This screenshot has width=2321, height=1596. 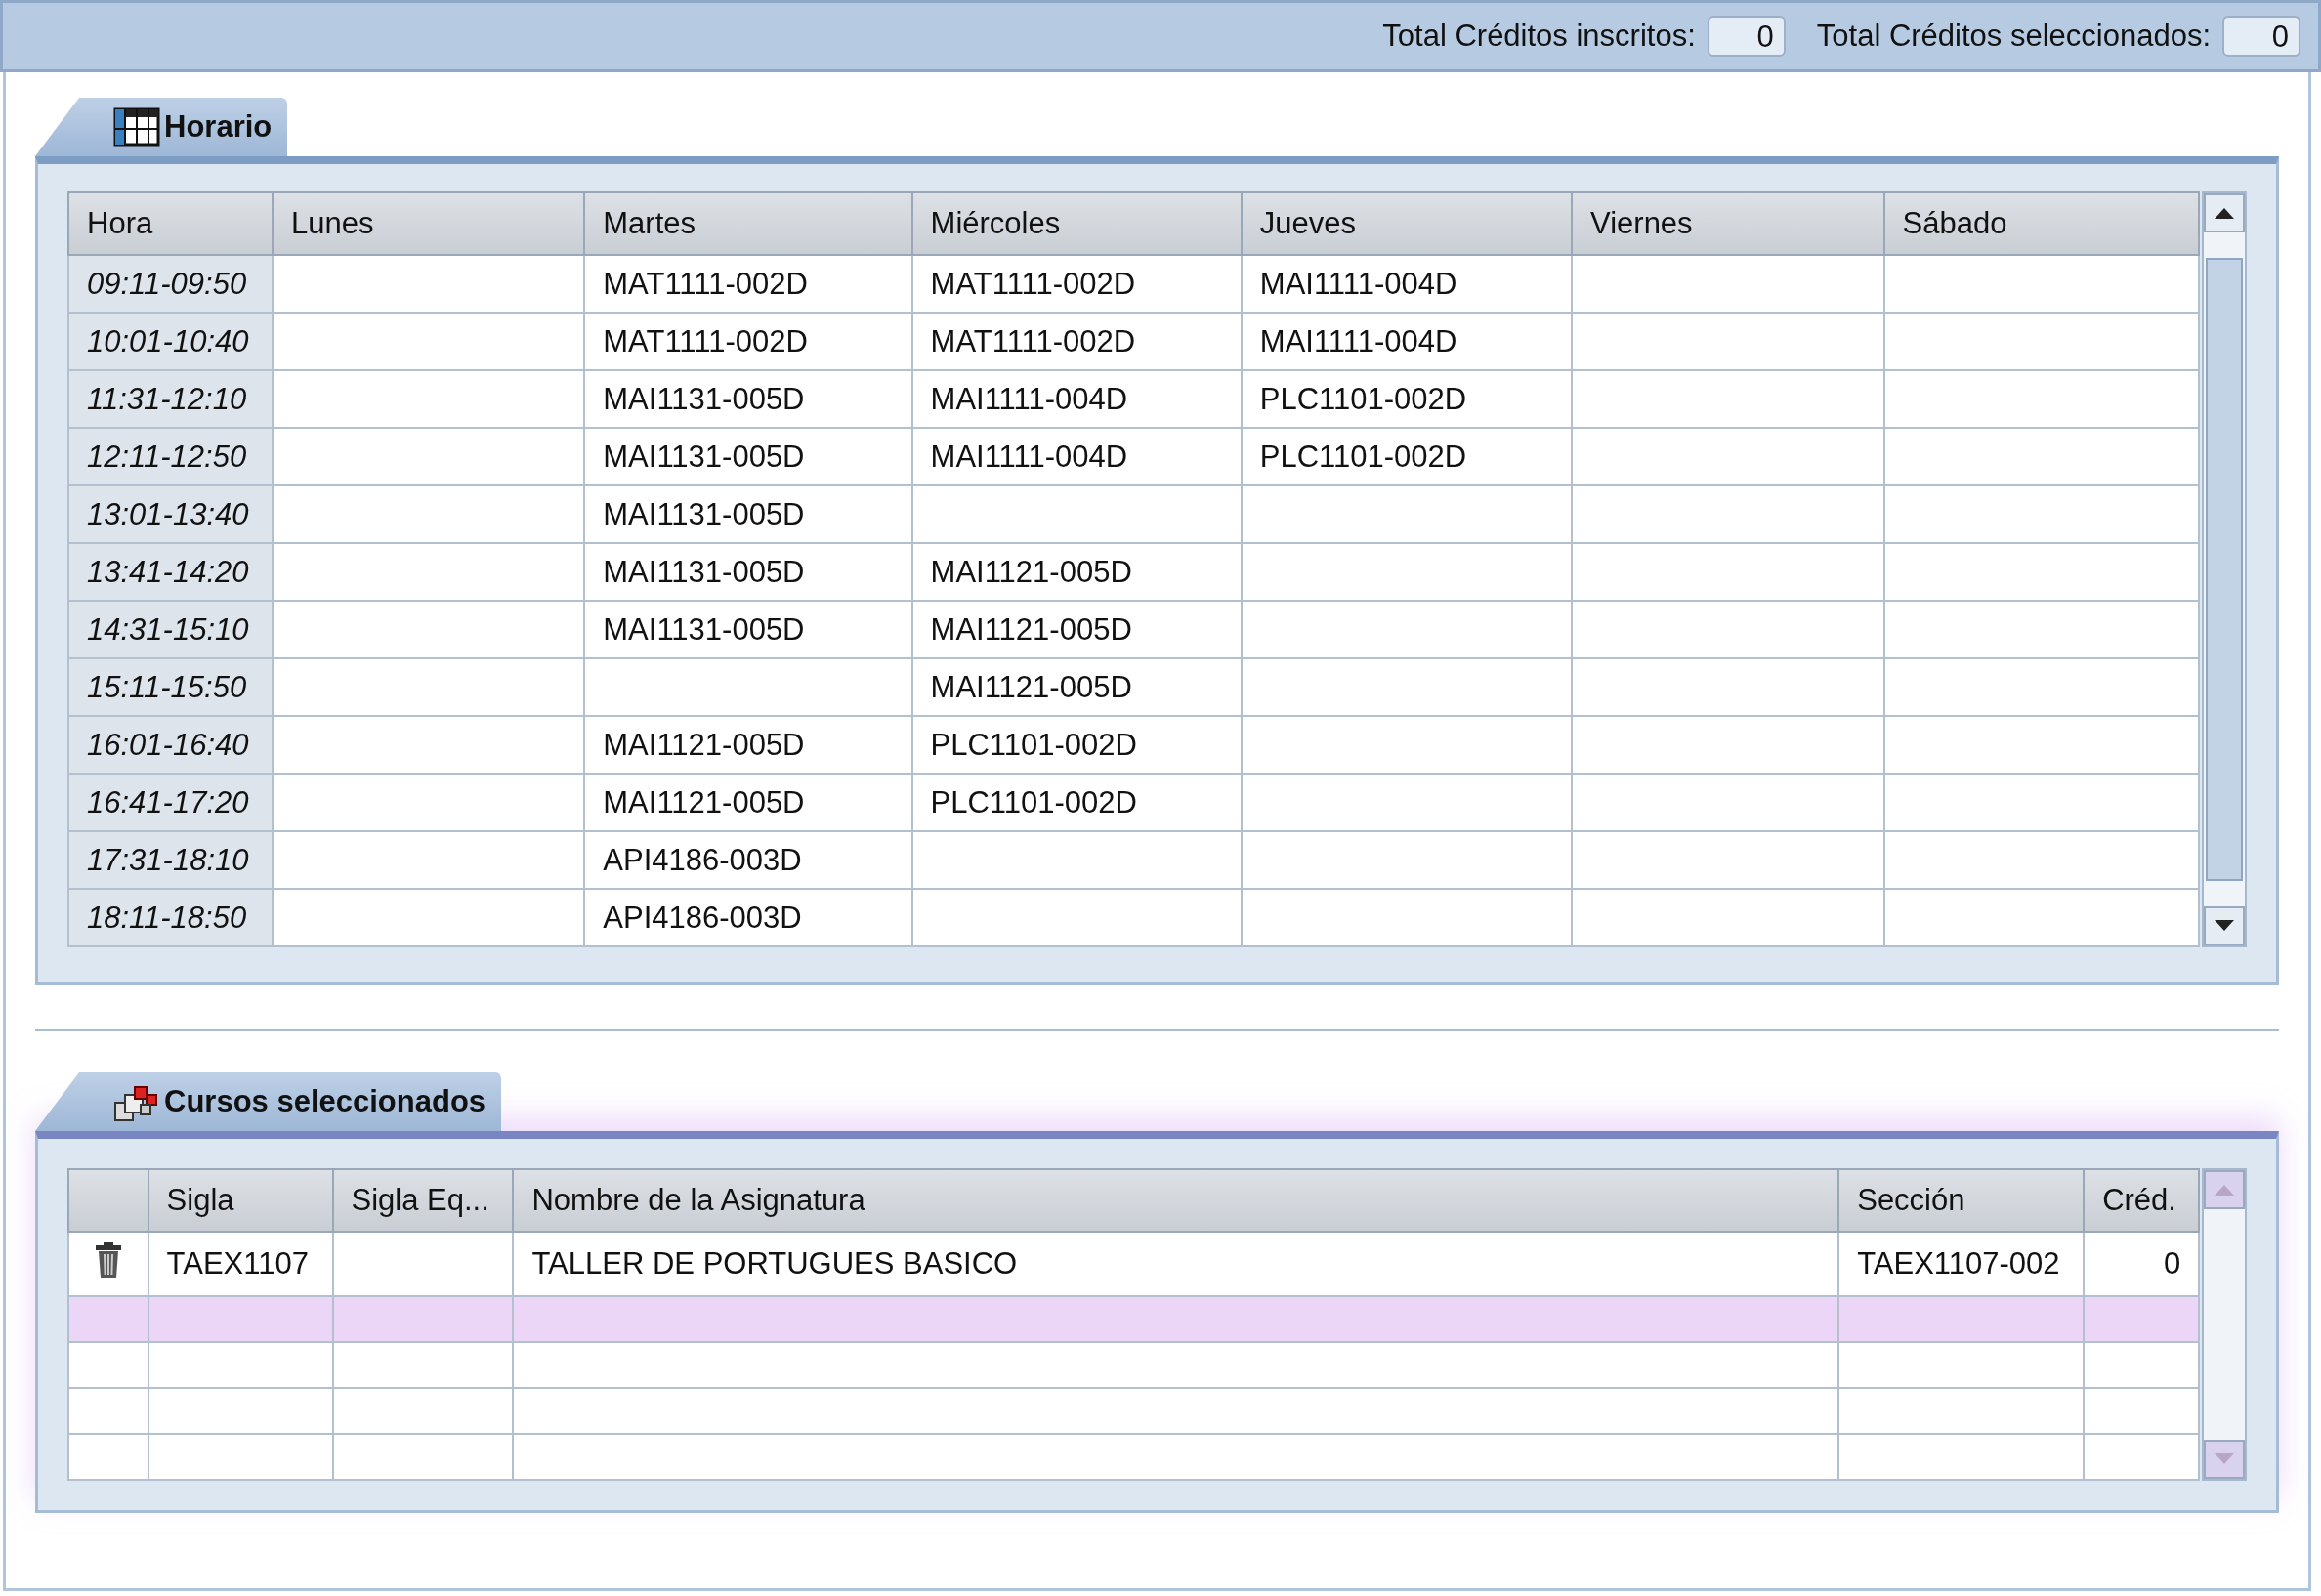 I want to click on column-header: Miércoles, so click(x=1076, y=223).